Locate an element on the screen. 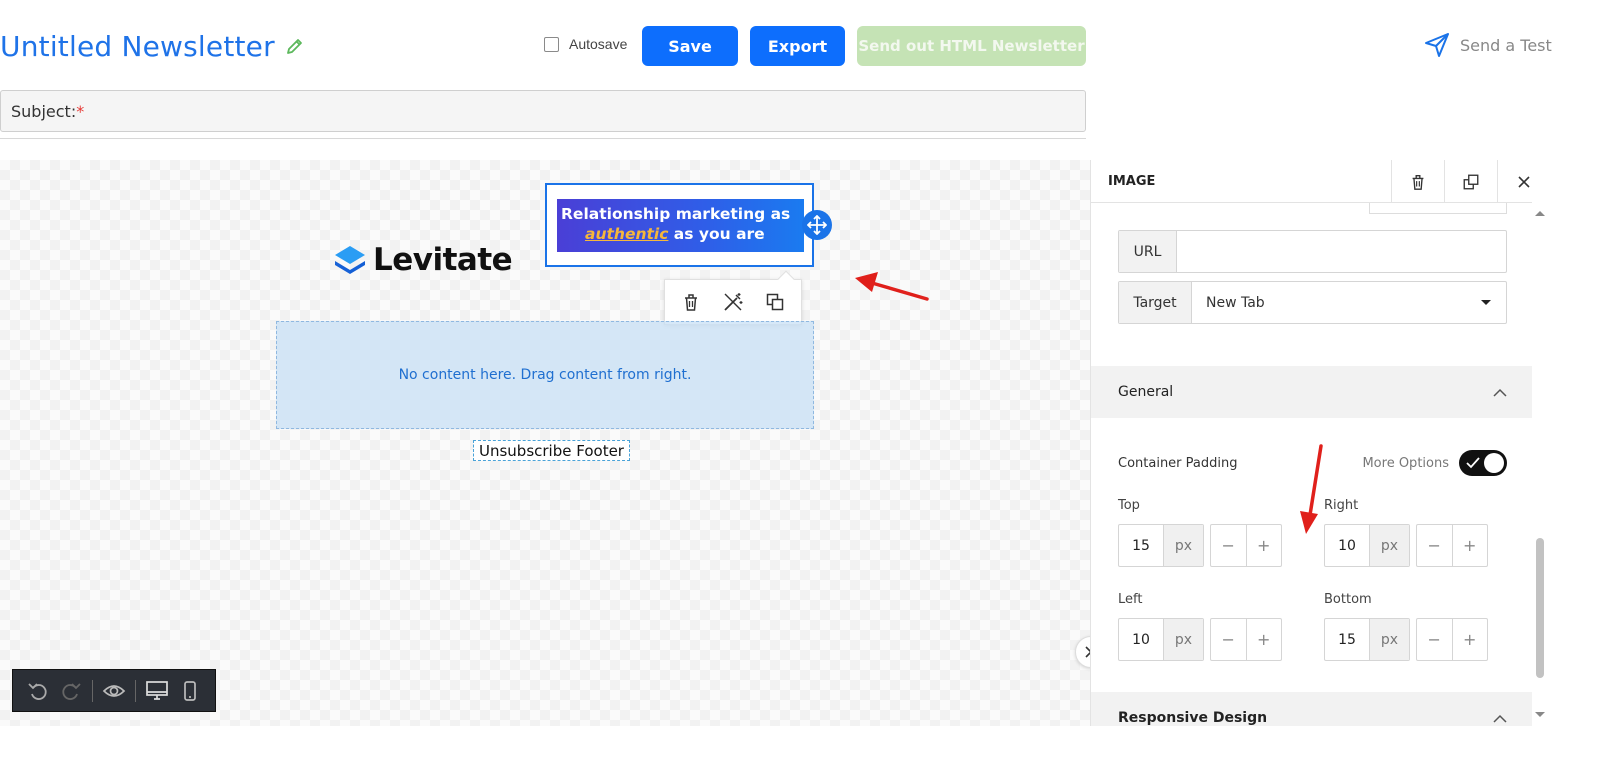  padding-bottom-input: 15 px is located at coordinates (1367, 639).